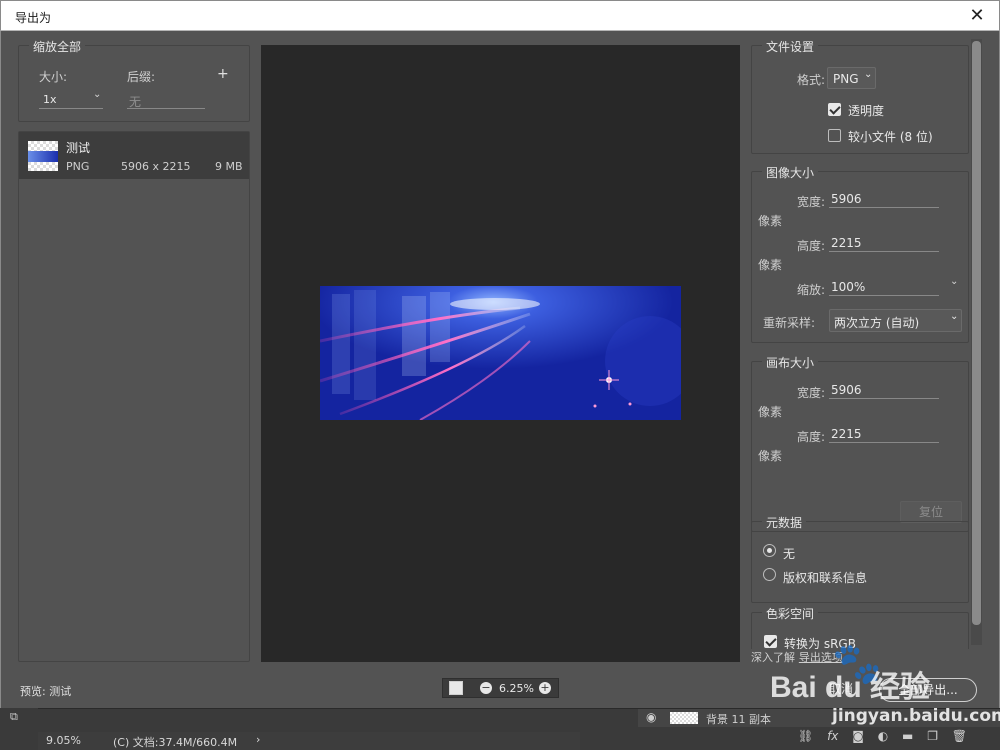 This screenshot has height=750, width=1000. What do you see at coordinates (846, 434) in the screenshot?
I see `canvas-height-value: 2215` at bounding box center [846, 434].